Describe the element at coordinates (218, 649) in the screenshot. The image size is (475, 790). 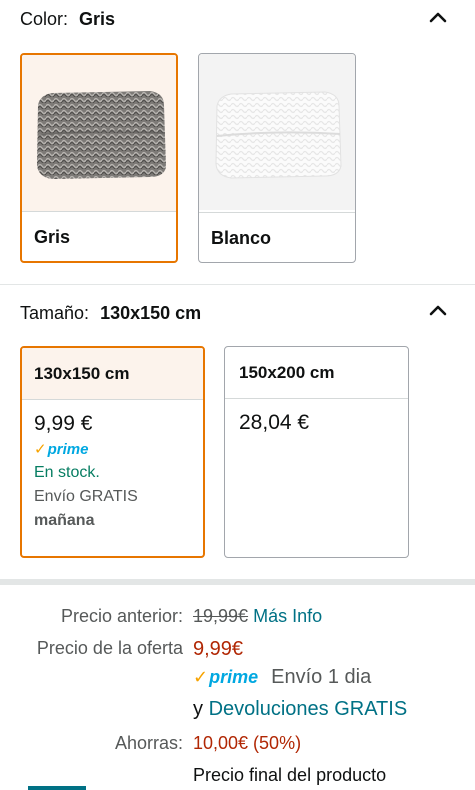
I see `deal-price-value: 9,99€` at that location.